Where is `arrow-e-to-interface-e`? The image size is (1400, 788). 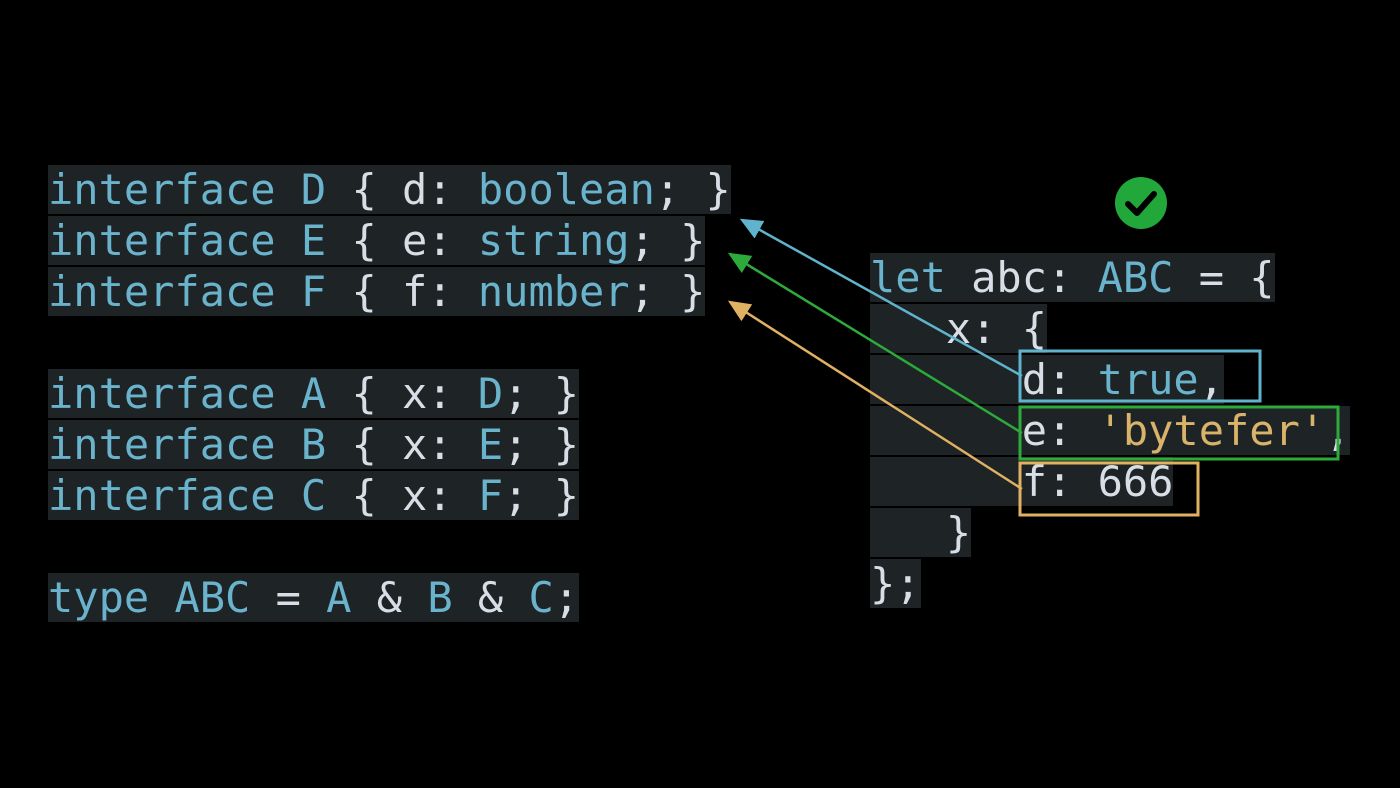
arrow-e-to-interface-e is located at coordinates (875, 343).